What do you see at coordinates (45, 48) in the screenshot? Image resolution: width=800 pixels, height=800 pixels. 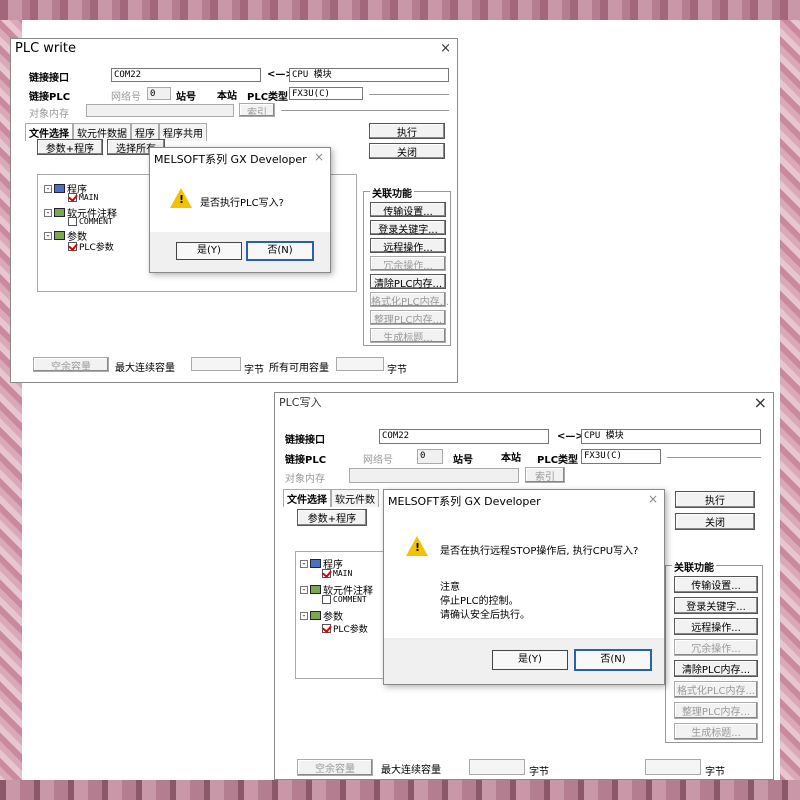 I see `window-title: PLC write` at bounding box center [45, 48].